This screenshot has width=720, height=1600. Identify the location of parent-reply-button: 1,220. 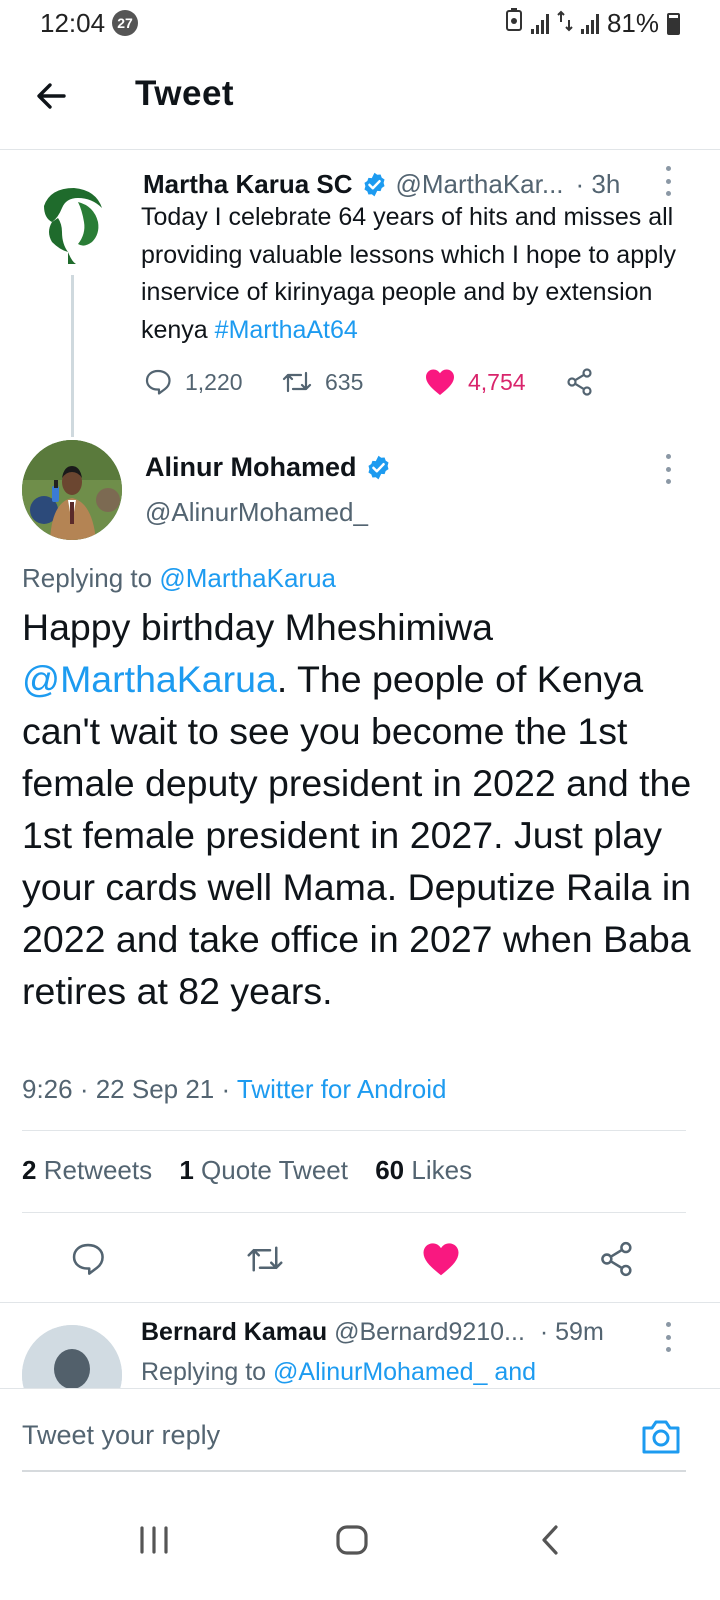
(193, 382).